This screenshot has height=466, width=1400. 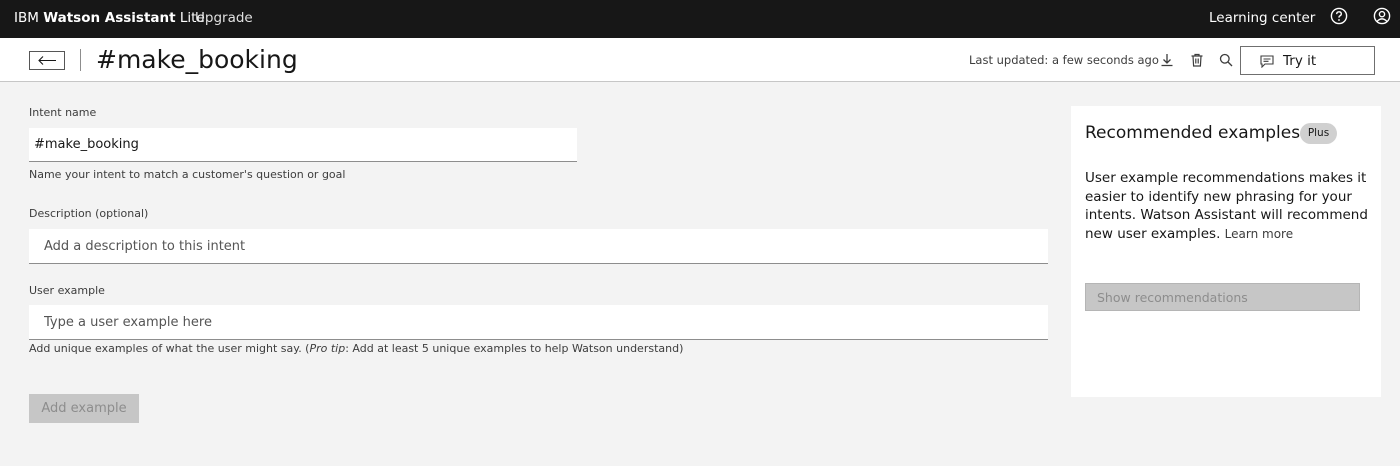 What do you see at coordinates (303, 145) in the screenshot?
I see `intent-name-input` at bounding box center [303, 145].